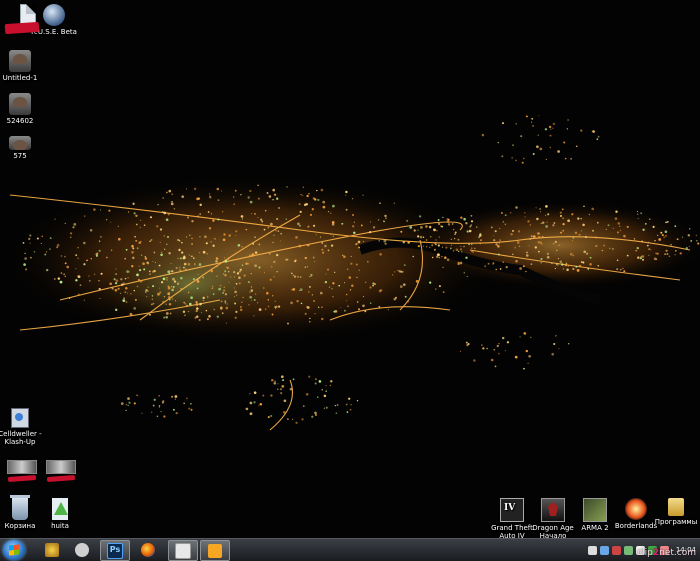 This screenshot has height=561, width=700. I want to click on audio-shortcut-icon, so click(20, 418).